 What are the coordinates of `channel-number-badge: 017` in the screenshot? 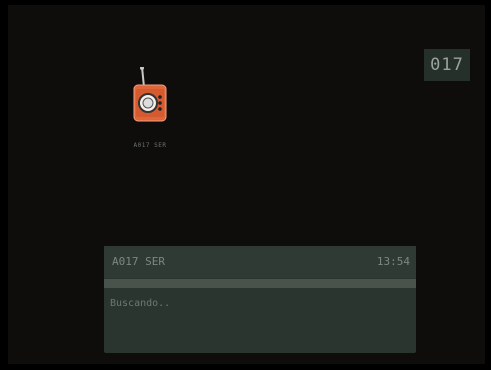 It's located at (447, 65).